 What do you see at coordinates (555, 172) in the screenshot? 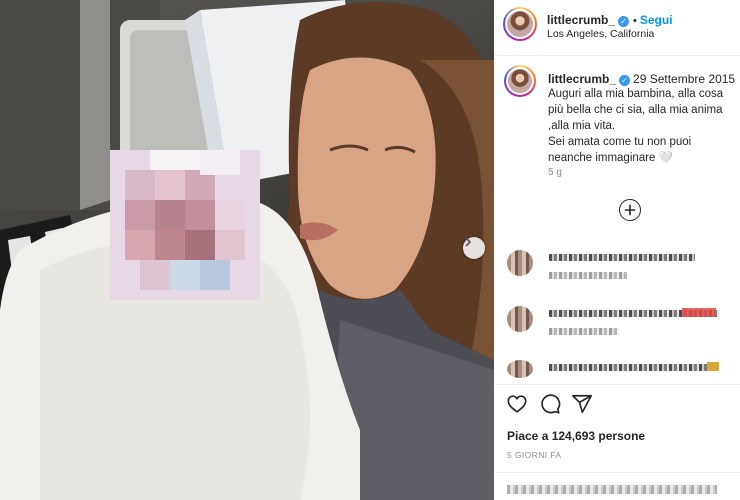
I see `caption-age: 5 g` at bounding box center [555, 172].